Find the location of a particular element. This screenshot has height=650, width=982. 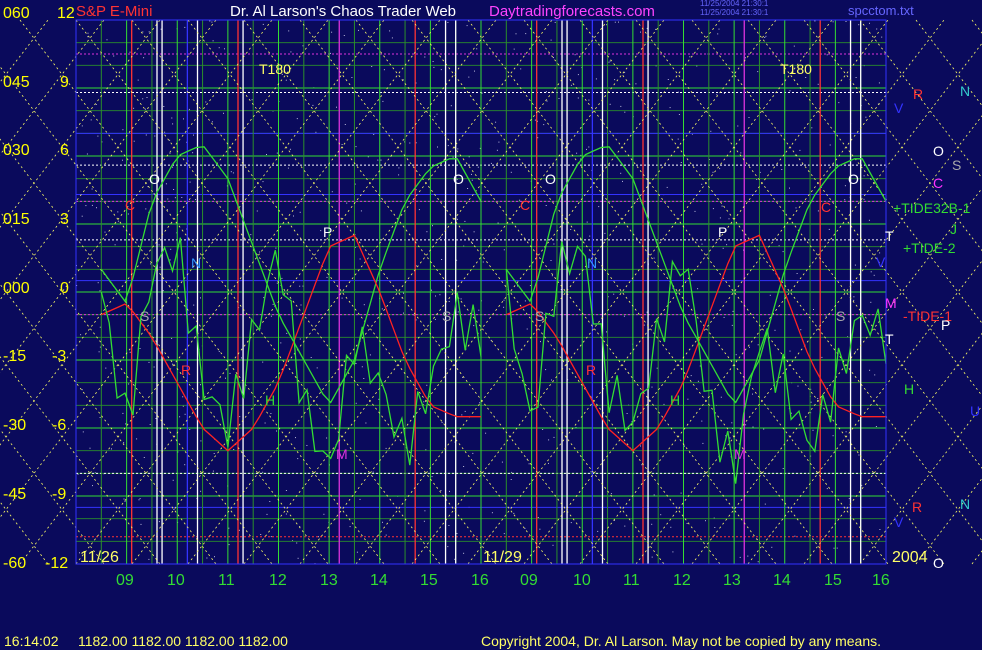

y-inner-label: -3 is located at coordinates (59, 356).